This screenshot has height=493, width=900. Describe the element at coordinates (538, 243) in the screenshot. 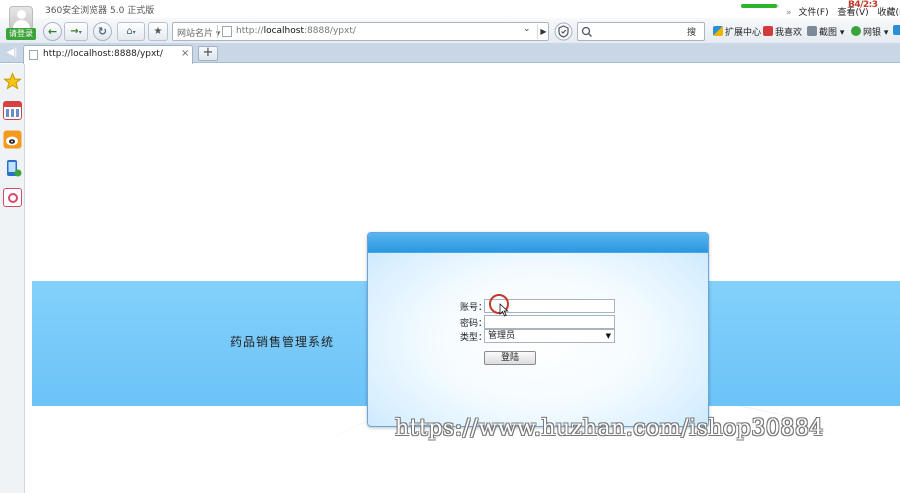

I see `login-panel-header` at that location.